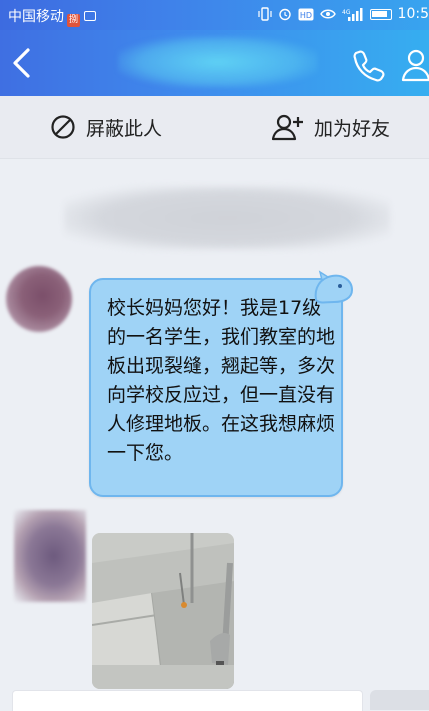  What do you see at coordinates (346, 12) in the screenshot?
I see `svg-text: 4G` at bounding box center [346, 12].